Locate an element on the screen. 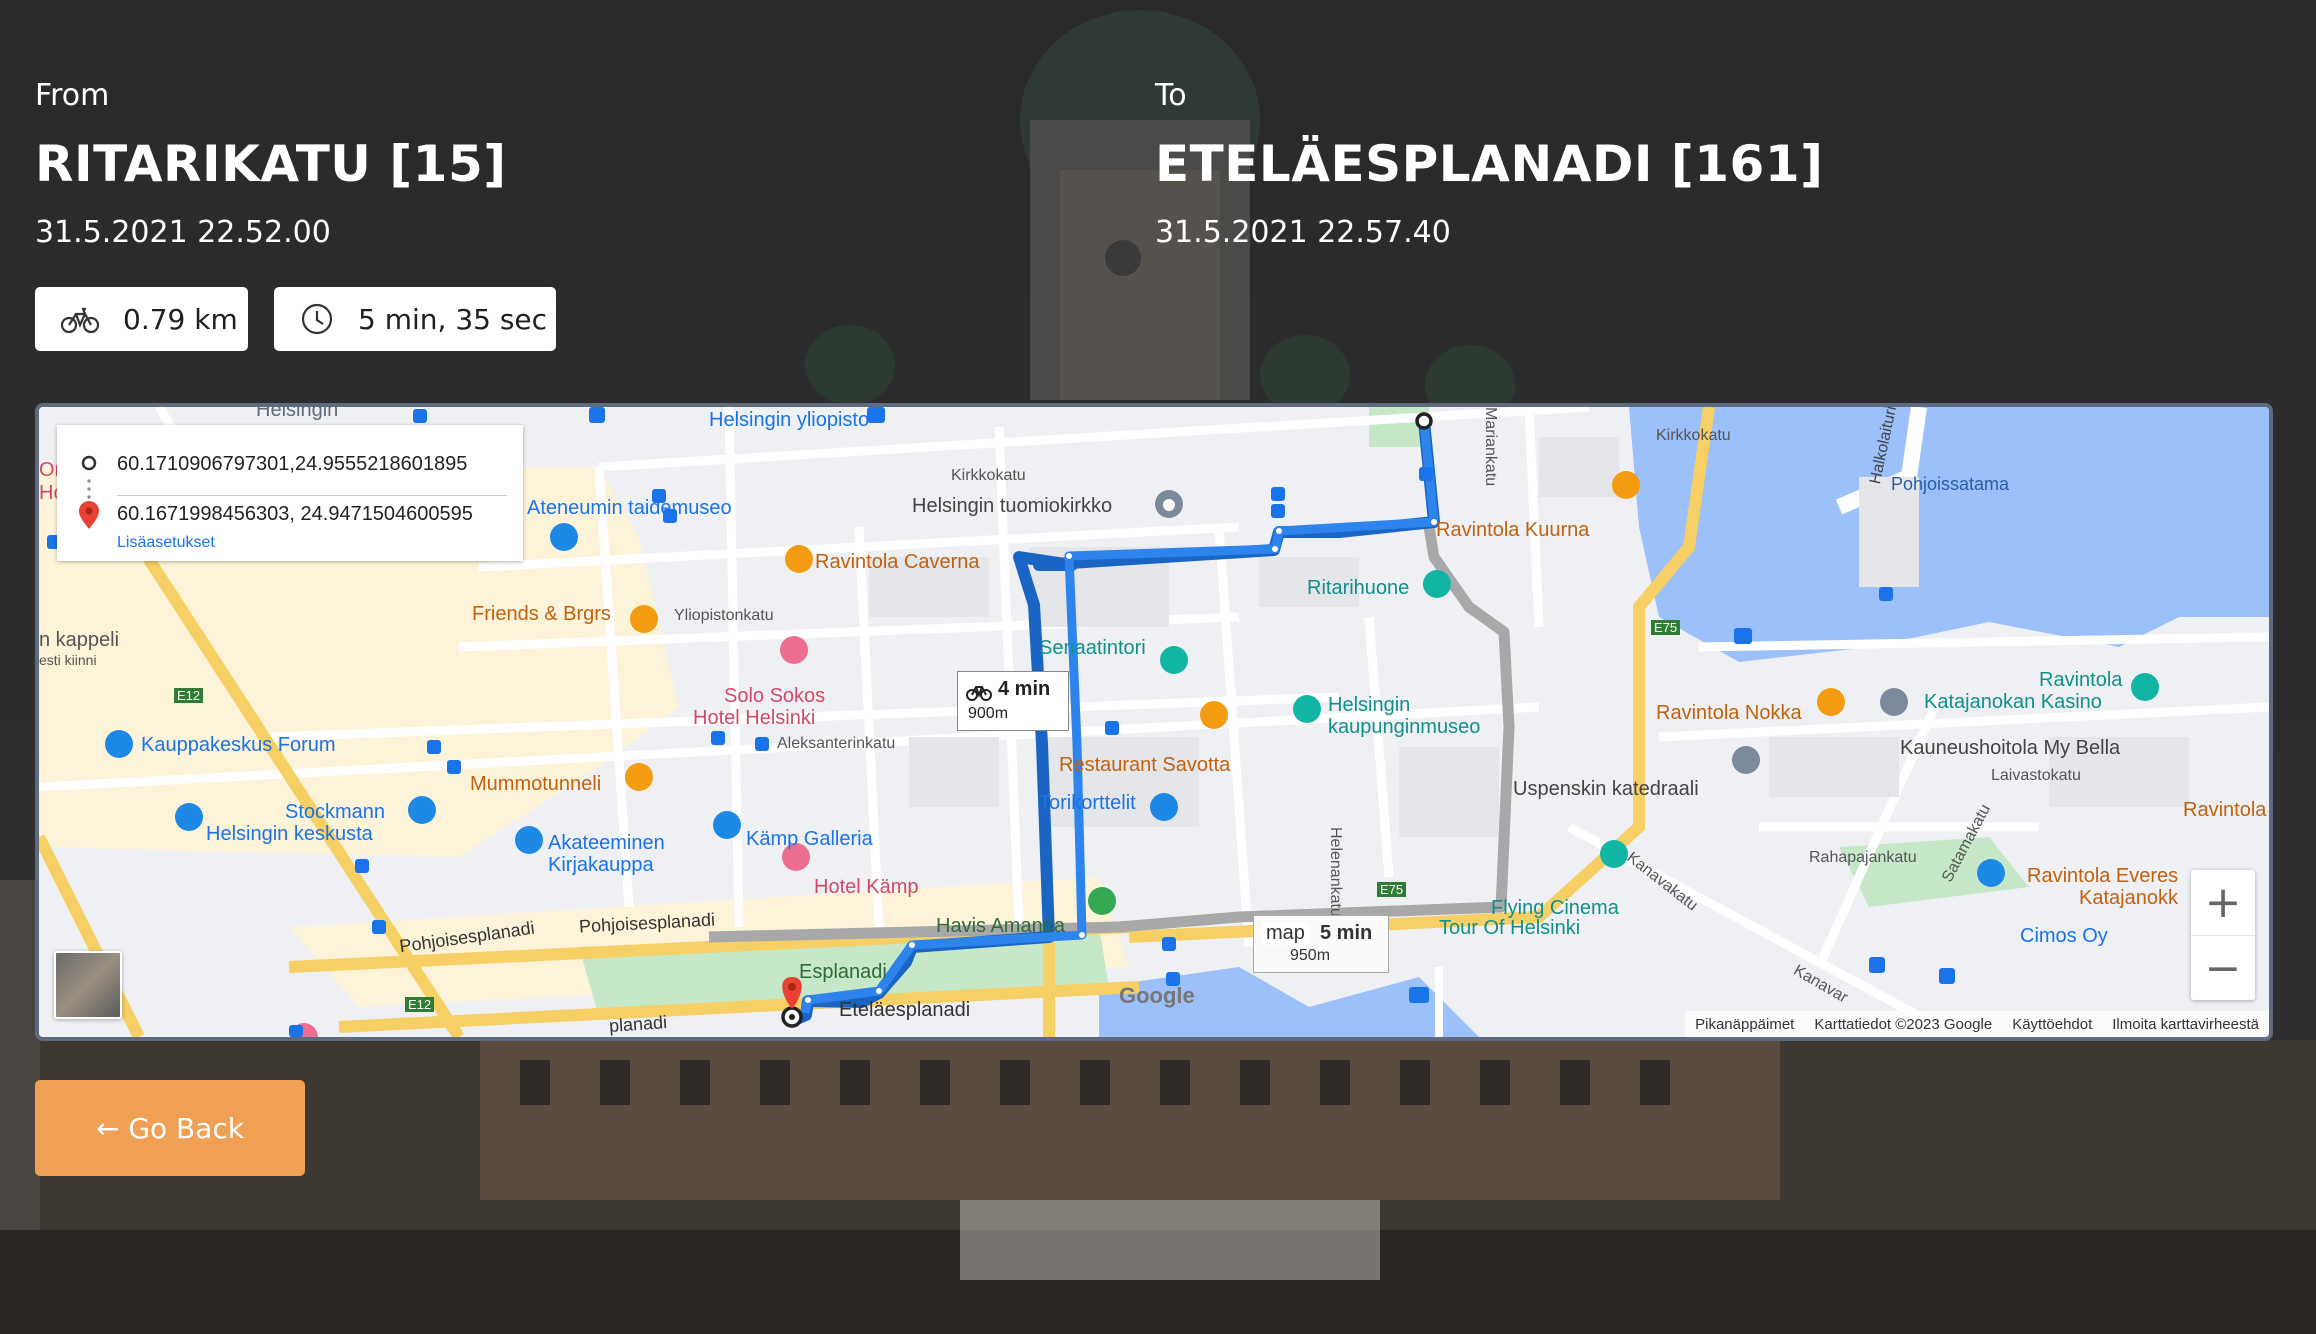 This screenshot has width=2316, height=1334. map-label-katajanokan-2: Katajanokan Kasino is located at coordinates (2013, 702).